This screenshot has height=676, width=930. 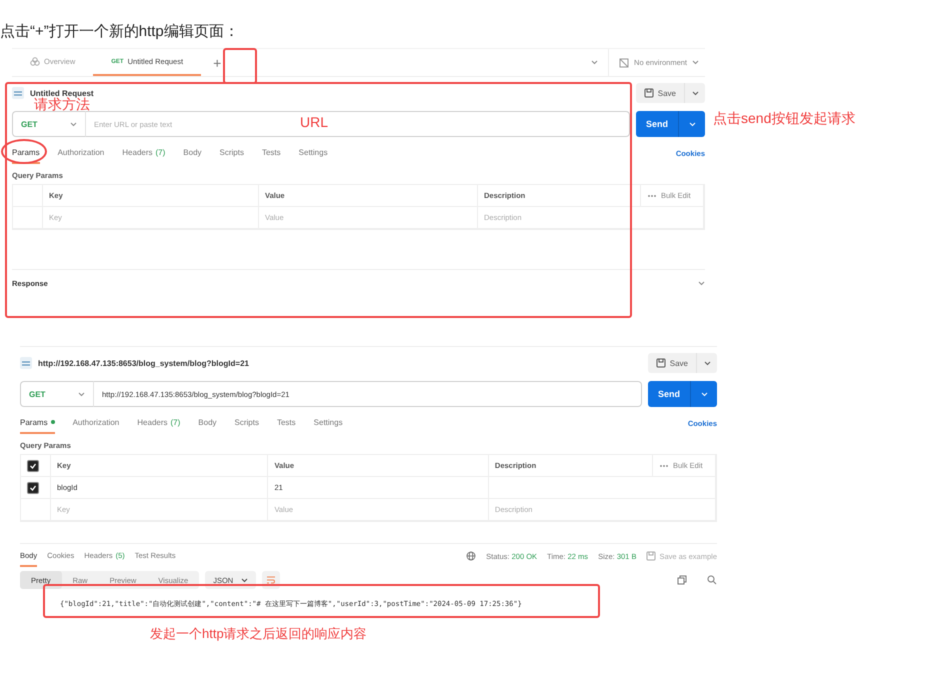 What do you see at coordinates (258, 634) in the screenshot?
I see `annotation-label: 发起一个http请求之后返回的响应内容` at bounding box center [258, 634].